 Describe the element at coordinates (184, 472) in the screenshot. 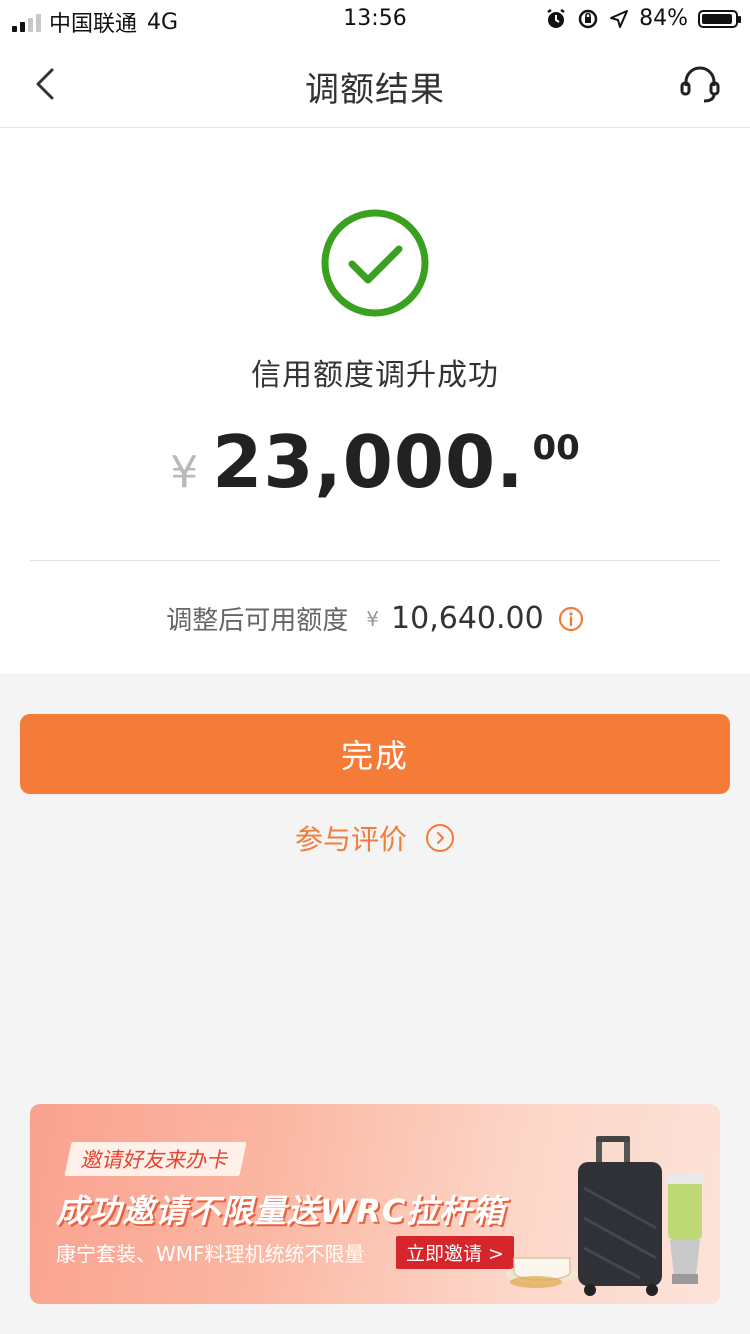

I see `currency-symbol: ¥` at that location.